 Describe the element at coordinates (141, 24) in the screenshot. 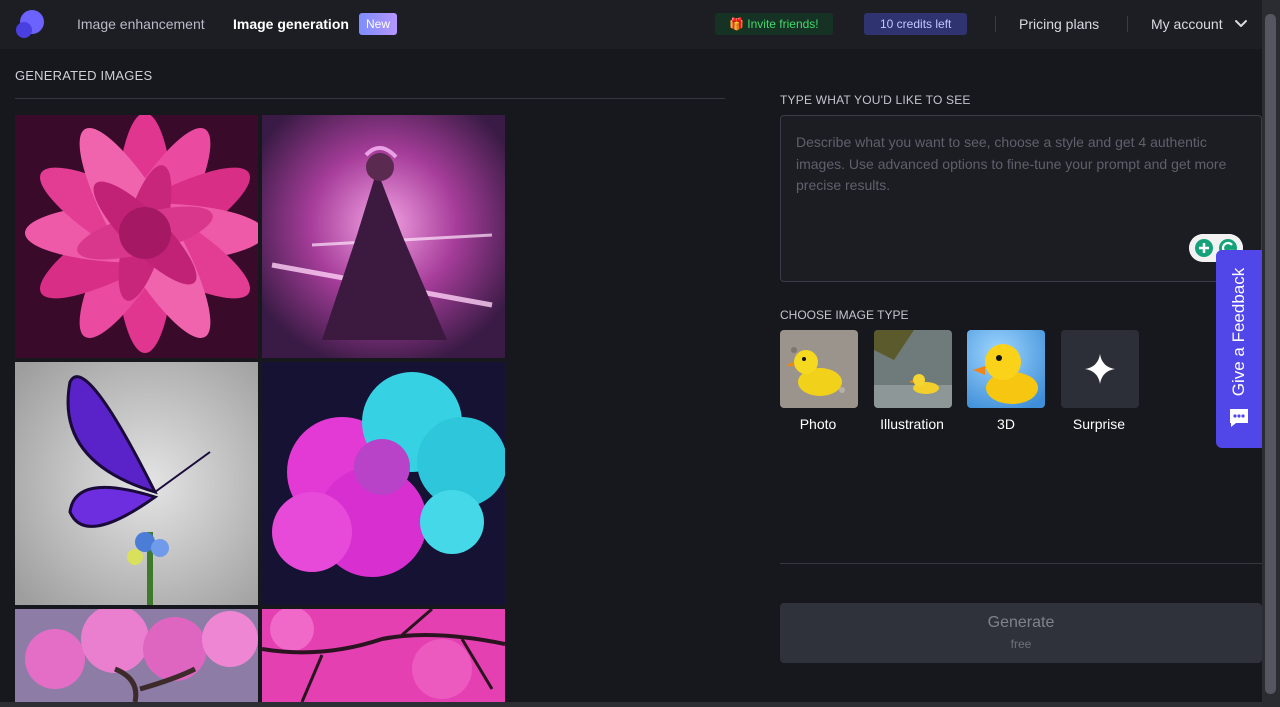

I see `nav-image-enhancement: Image enhancement` at that location.